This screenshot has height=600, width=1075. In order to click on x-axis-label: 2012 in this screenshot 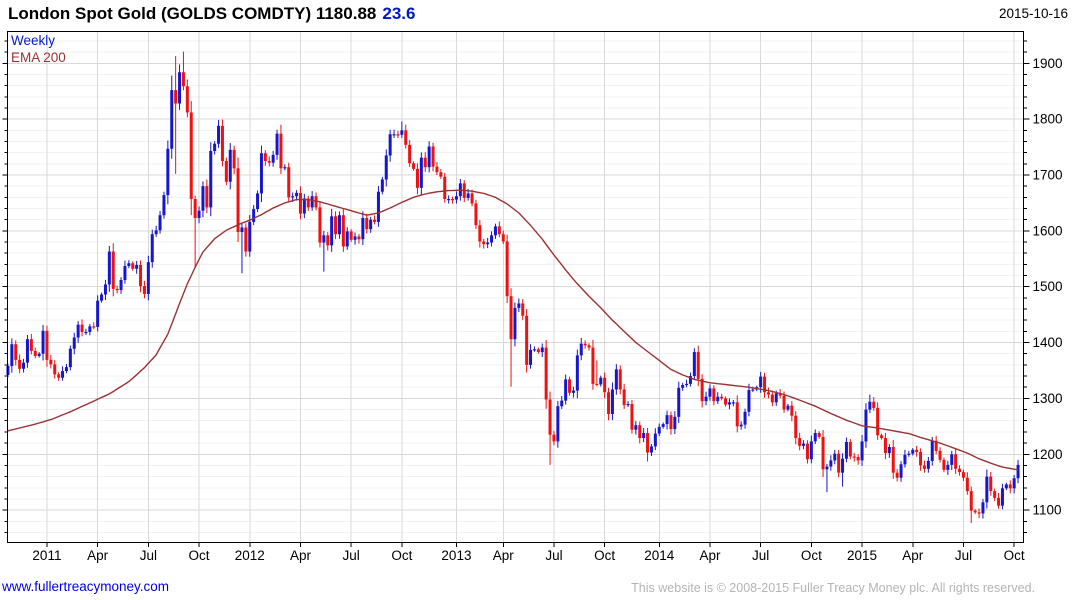, I will do `click(250, 555)`.